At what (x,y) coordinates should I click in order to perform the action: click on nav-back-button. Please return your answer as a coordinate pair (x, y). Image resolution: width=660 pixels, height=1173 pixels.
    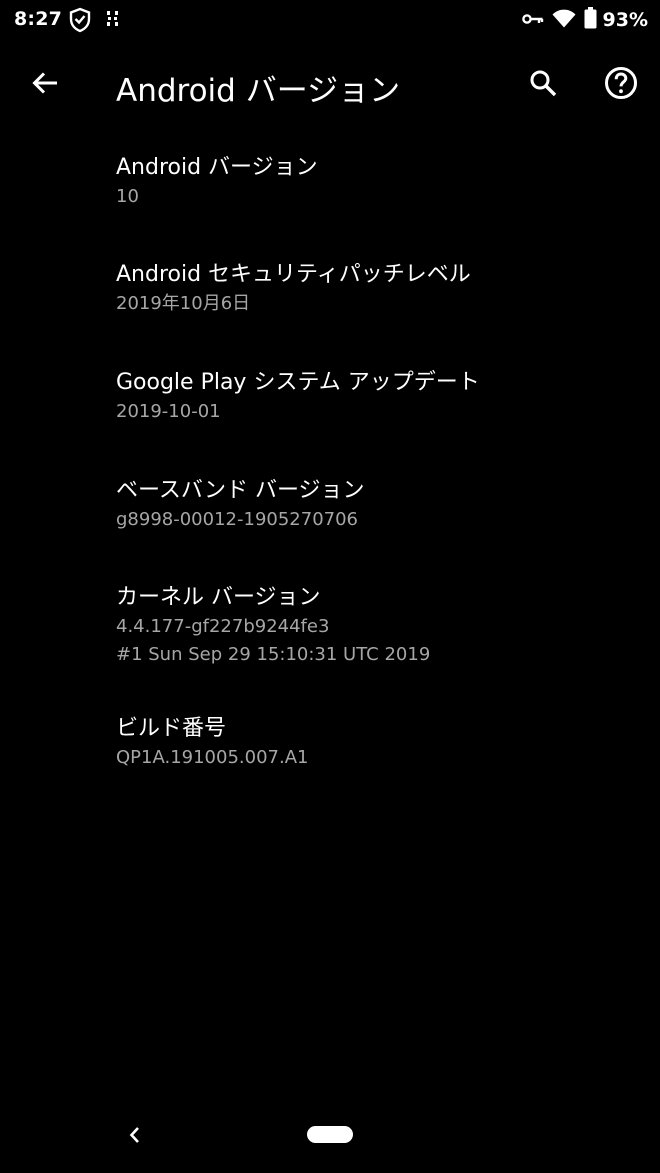
    Looking at the image, I should click on (135, 1135).